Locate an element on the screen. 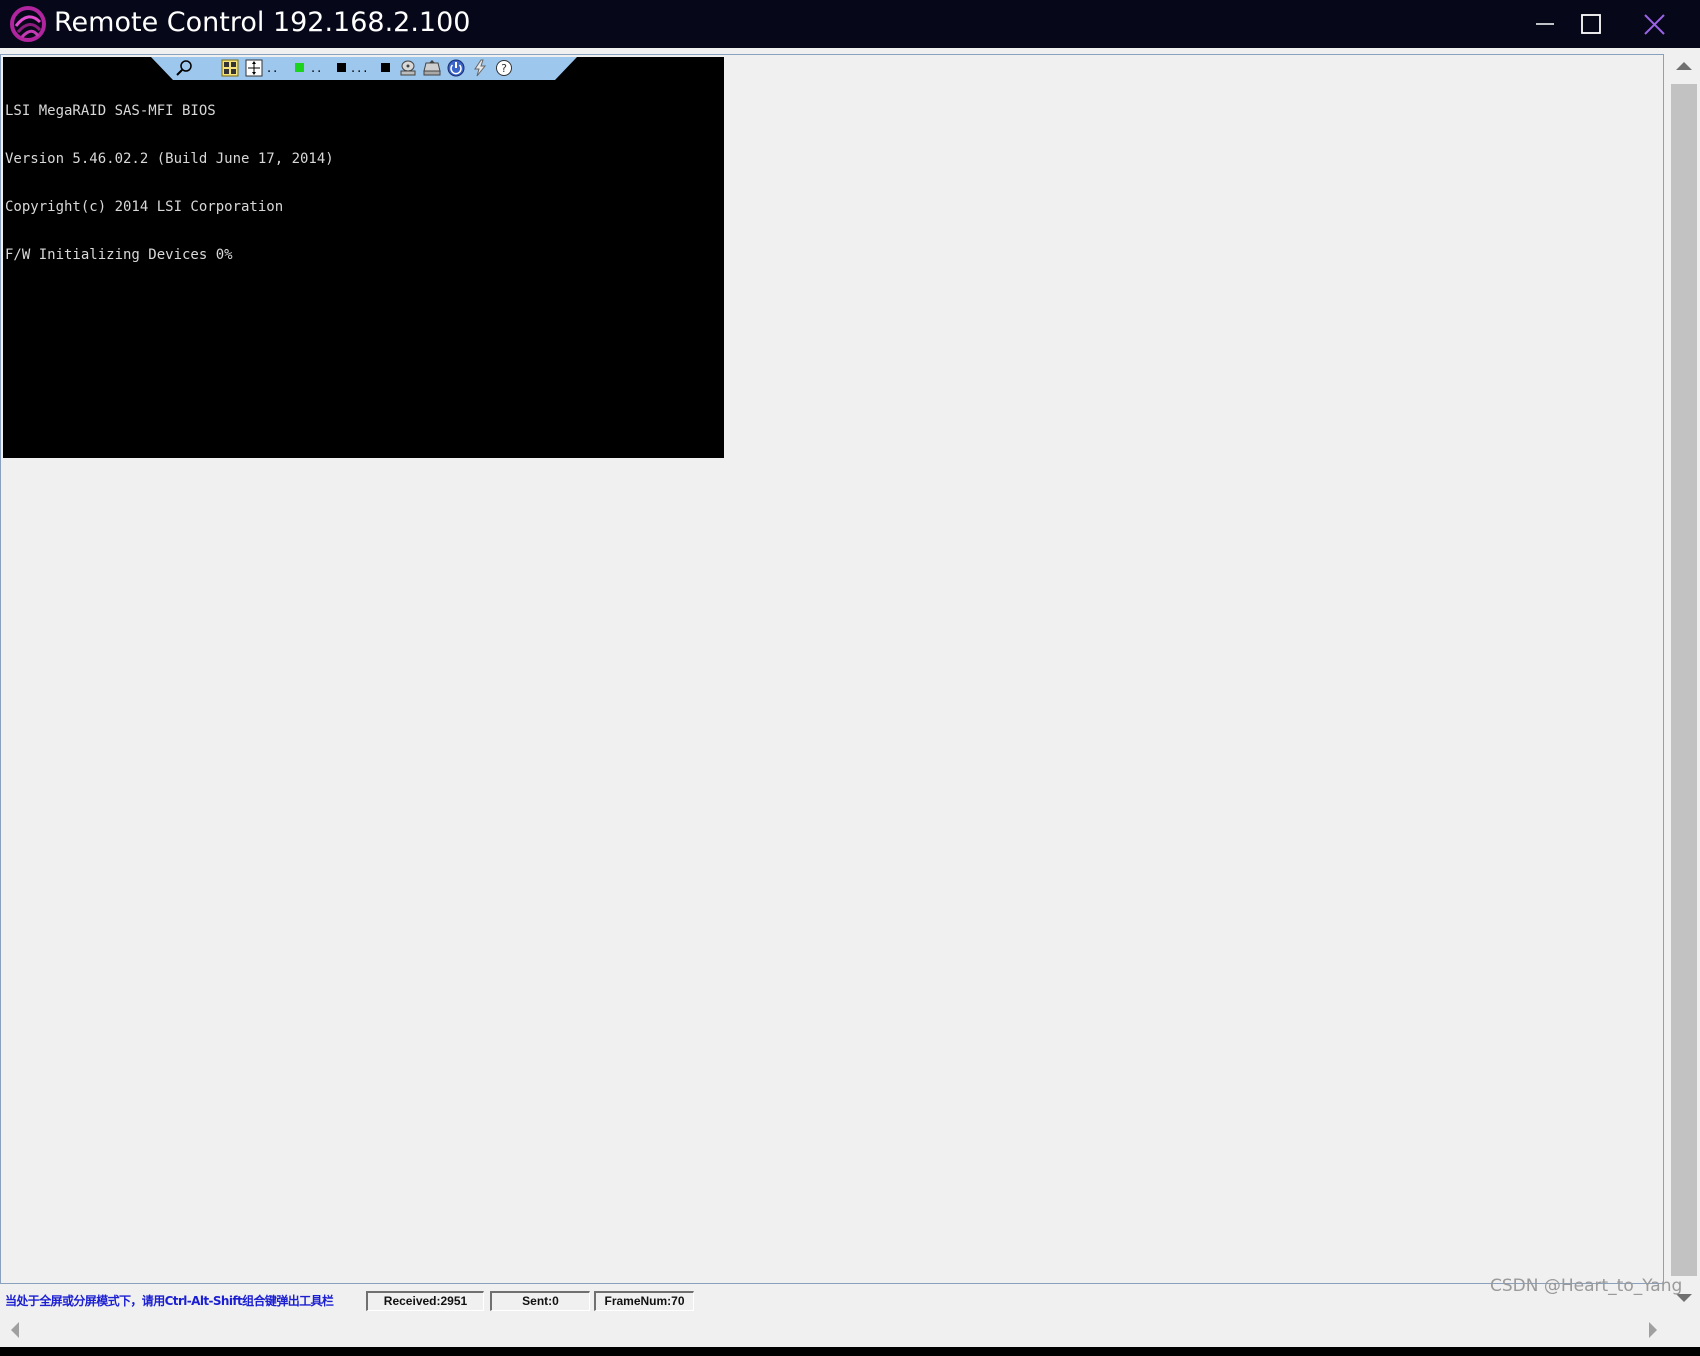 The width and height of the screenshot is (1700, 1356). fit-screen-icon is located at coordinates (254, 68).